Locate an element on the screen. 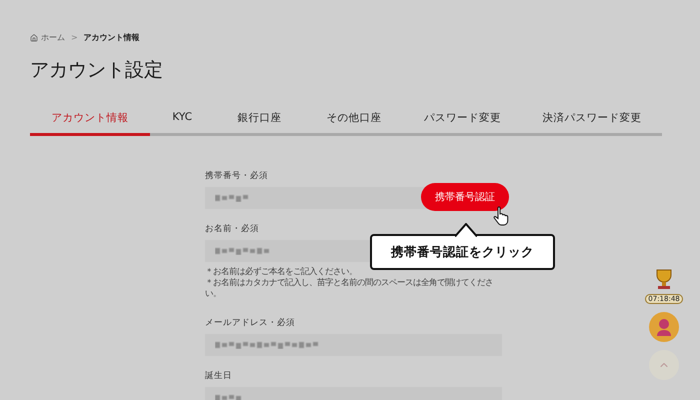  field-label: 携帯番号・必須 is located at coordinates (236, 176).